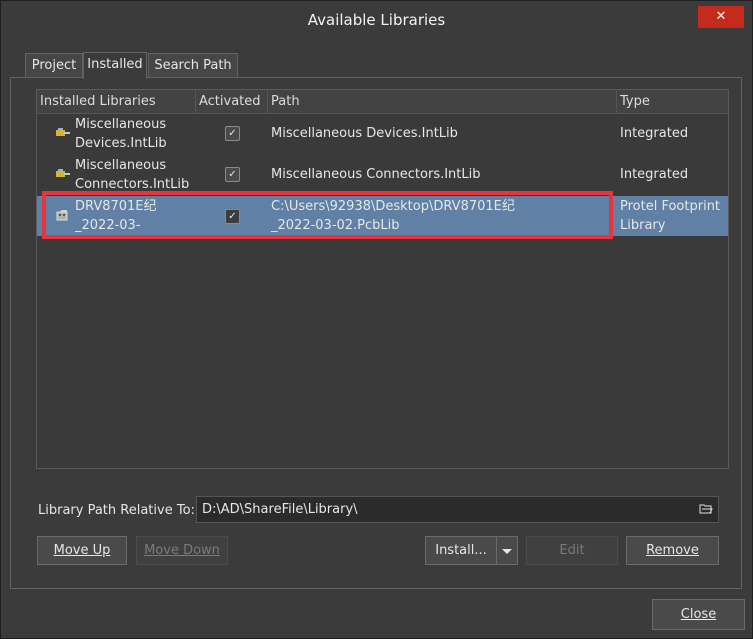 Image resolution: width=753 pixels, height=639 pixels. What do you see at coordinates (115, 65) in the screenshot?
I see `tab-installed: Installed` at bounding box center [115, 65].